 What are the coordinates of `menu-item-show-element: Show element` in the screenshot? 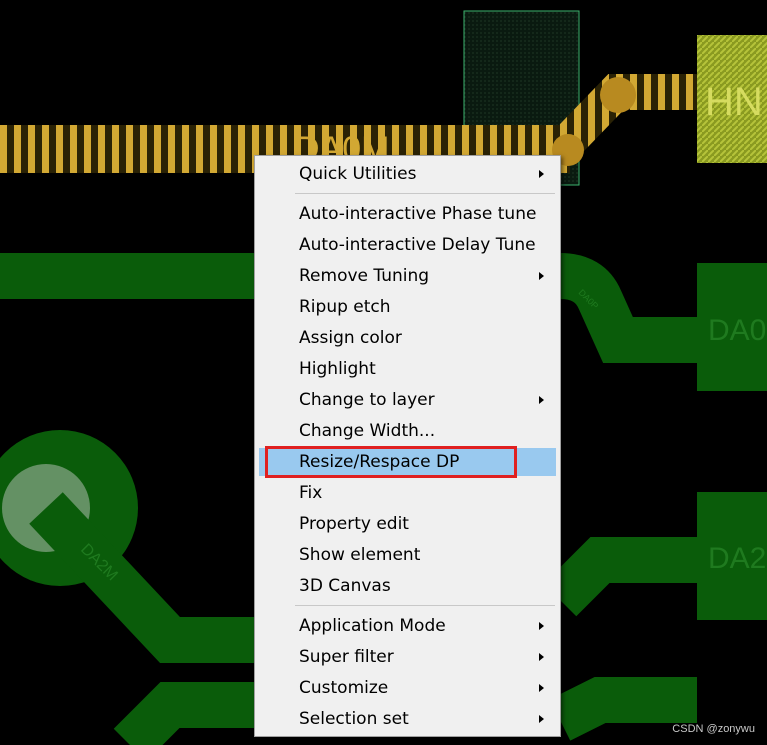 It's located at (407, 555).